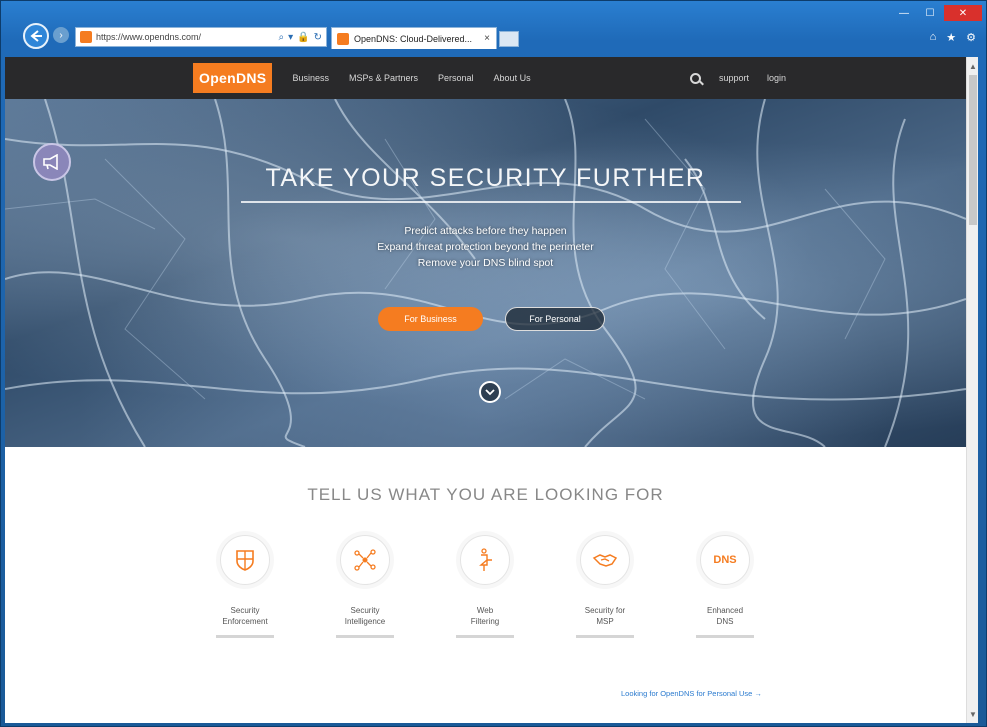  What do you see at coordinates (365, 621) in the screenshot?
I see `card-label-line: Intelligence` at bounding box center [365, 621].